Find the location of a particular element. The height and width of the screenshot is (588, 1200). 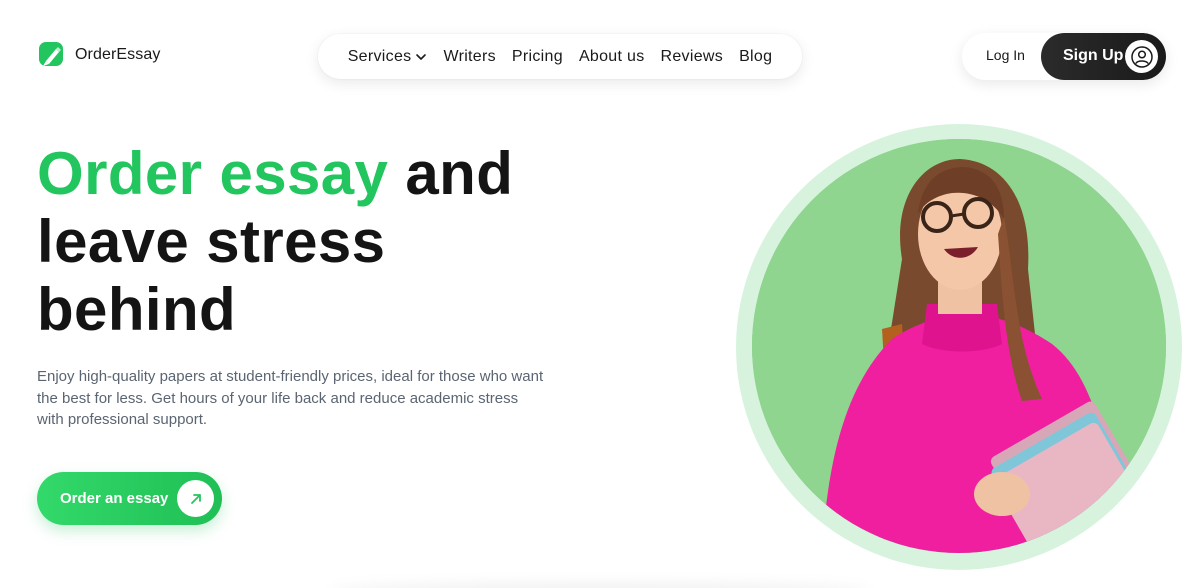

login-button: Log In is located at coordinates (1005, 55).